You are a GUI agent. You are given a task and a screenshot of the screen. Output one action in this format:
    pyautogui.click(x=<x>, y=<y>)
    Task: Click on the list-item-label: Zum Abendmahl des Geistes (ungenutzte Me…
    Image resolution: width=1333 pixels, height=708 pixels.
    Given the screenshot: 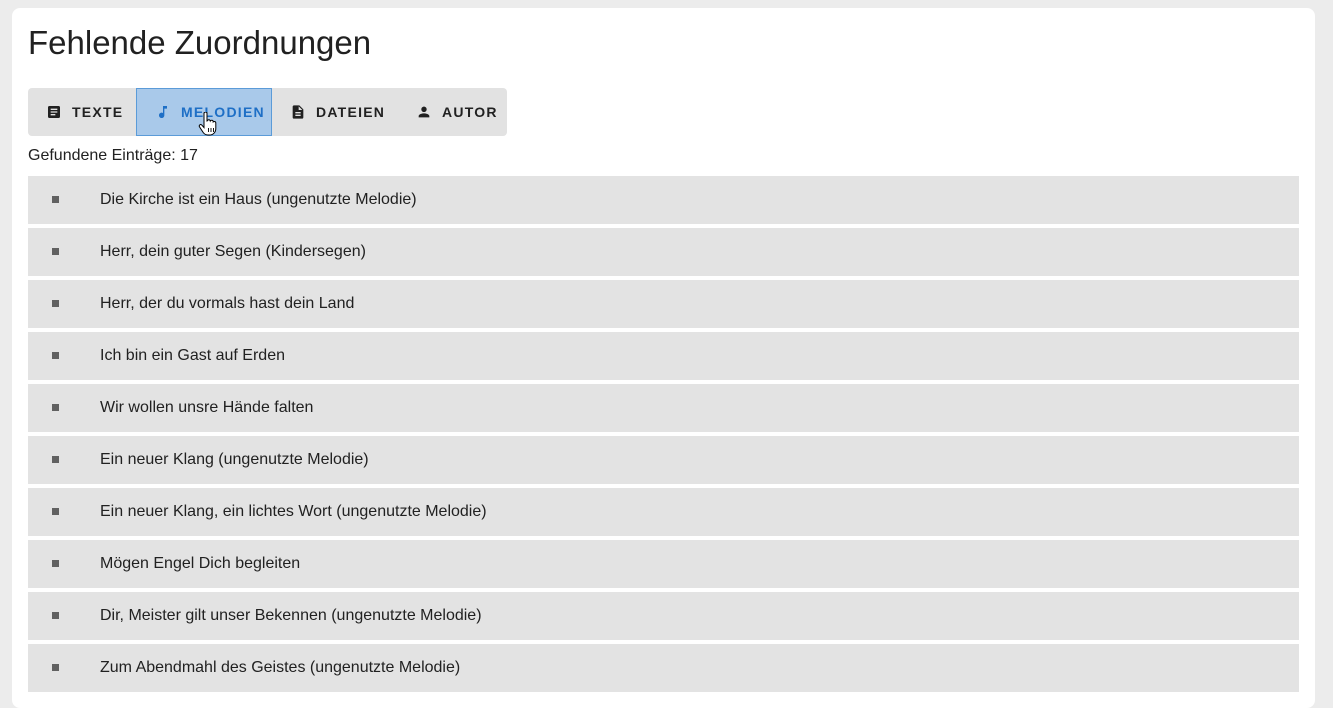 What is the action you would take?
    pyautogui.click(x=280, y=667)
    